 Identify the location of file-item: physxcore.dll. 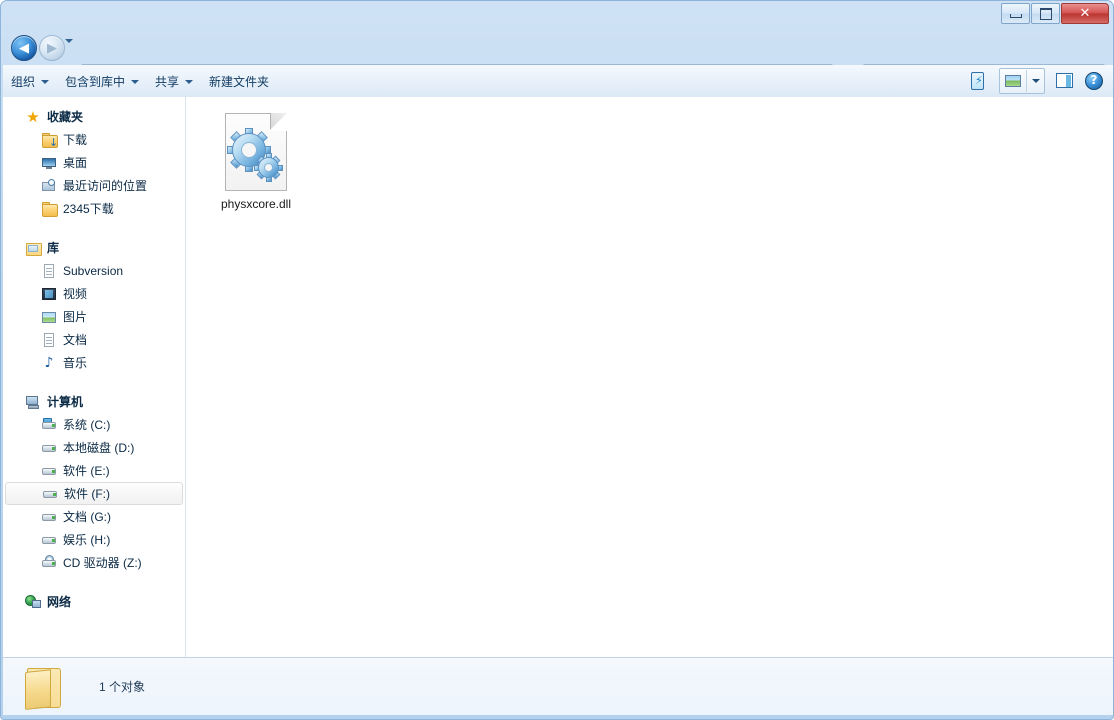
(256, 160).